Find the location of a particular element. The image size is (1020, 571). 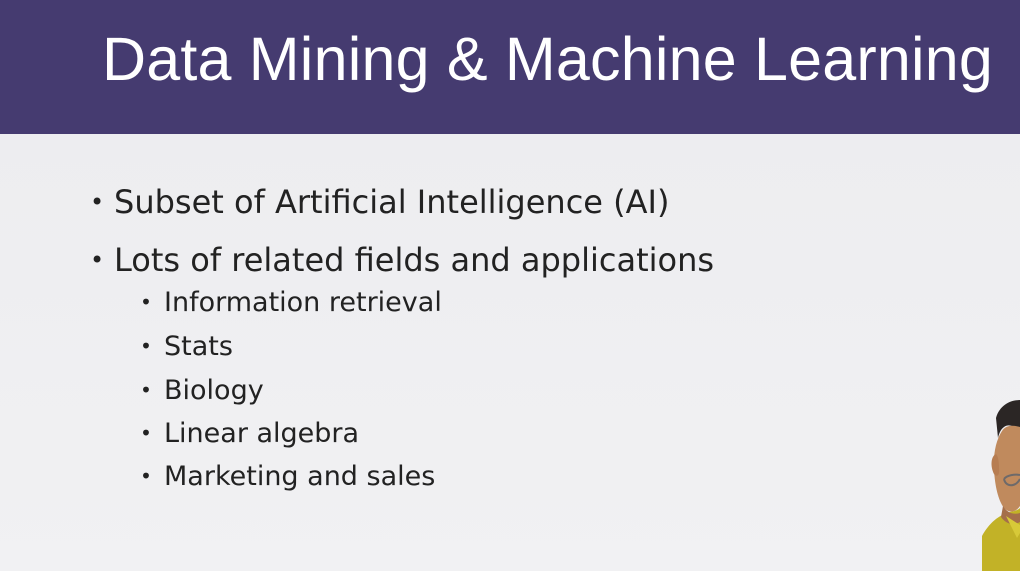

sub-bullet-item: • Biology is located at coordinates (202, 391).